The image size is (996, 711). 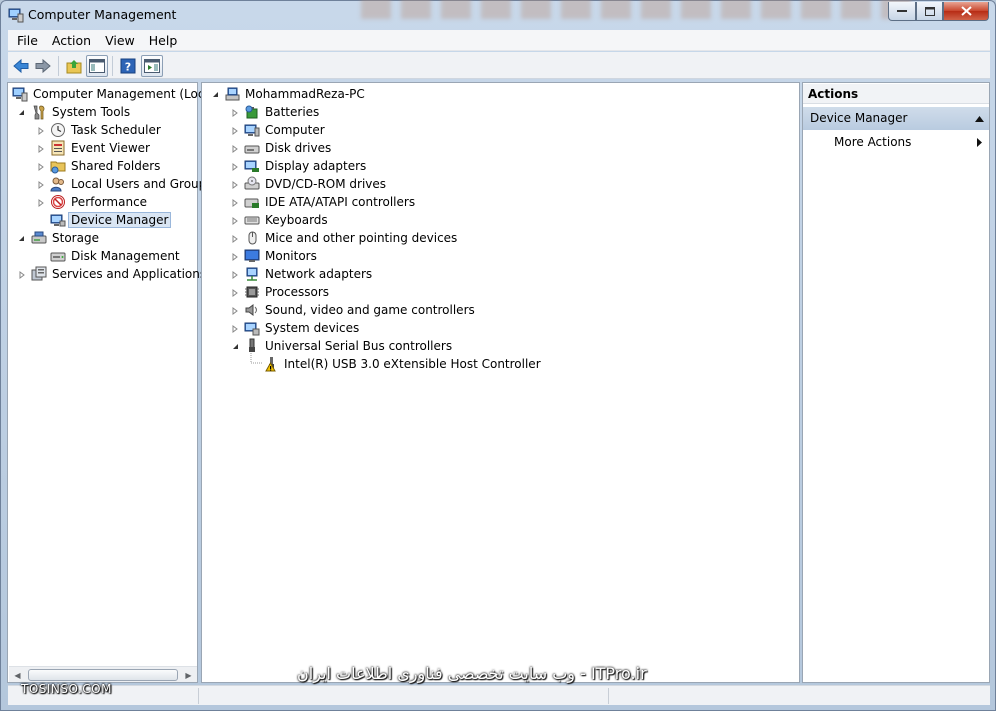 What do you see at coordinates (113, 274) in the screenshot?
I see `tree-item-services-and-applications: Services and Applications` at bounding box center [113, 274].